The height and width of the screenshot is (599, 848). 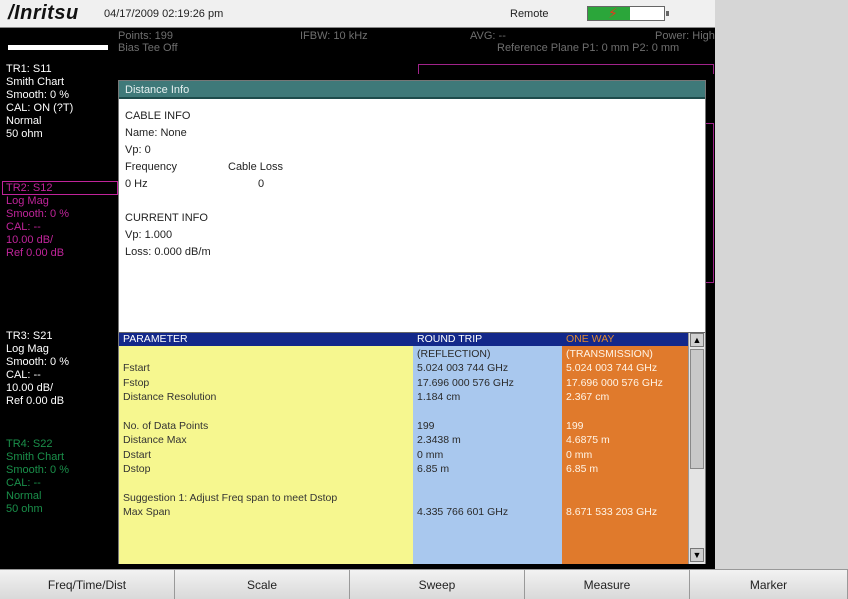 I want to click on table-header: PARAMETER ROUND TRIP ONE WAY, so click(x=403, y=339).